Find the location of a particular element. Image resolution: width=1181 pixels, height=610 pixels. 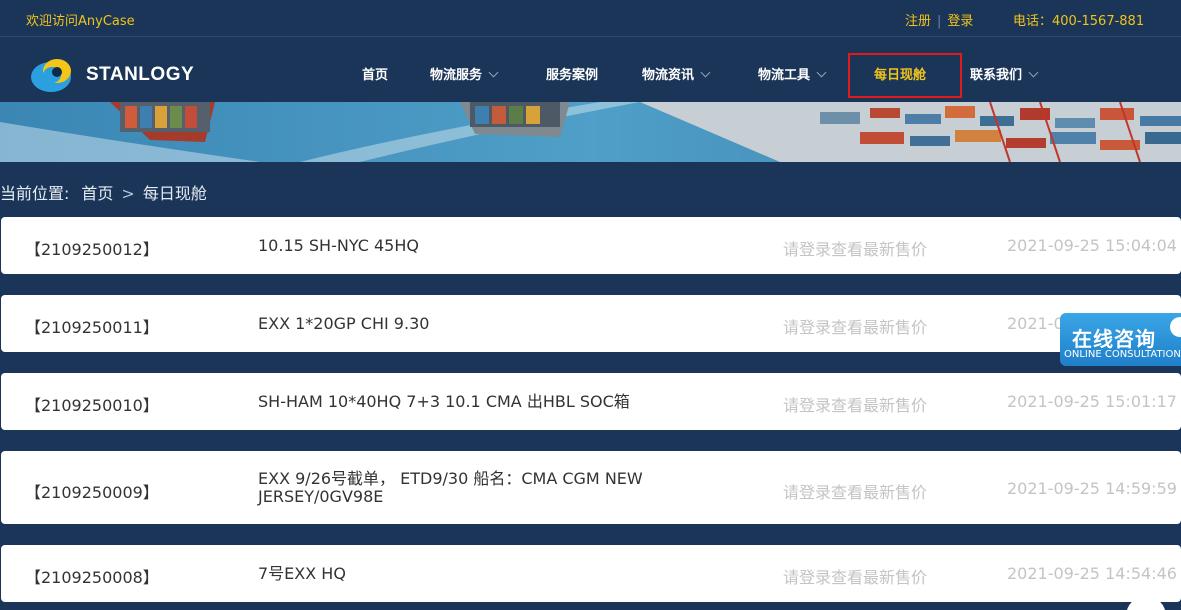

consult-label-cn: 在线咨询 is located at coordinates (1114, 339).